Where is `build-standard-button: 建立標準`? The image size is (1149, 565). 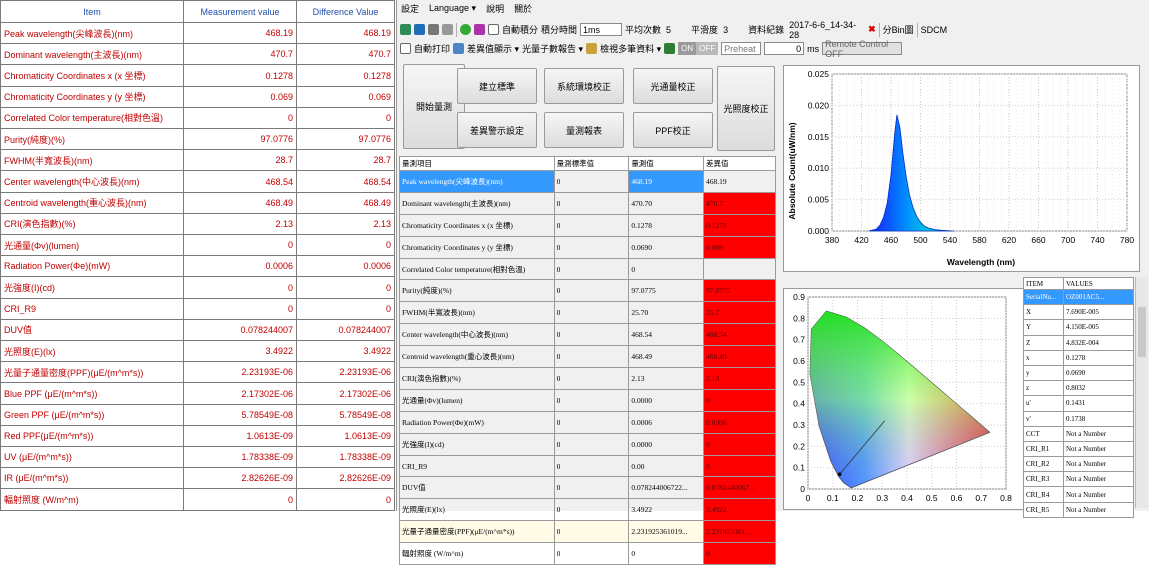
build-standard-button: 建立標準 is located at coordinates (497, 86).